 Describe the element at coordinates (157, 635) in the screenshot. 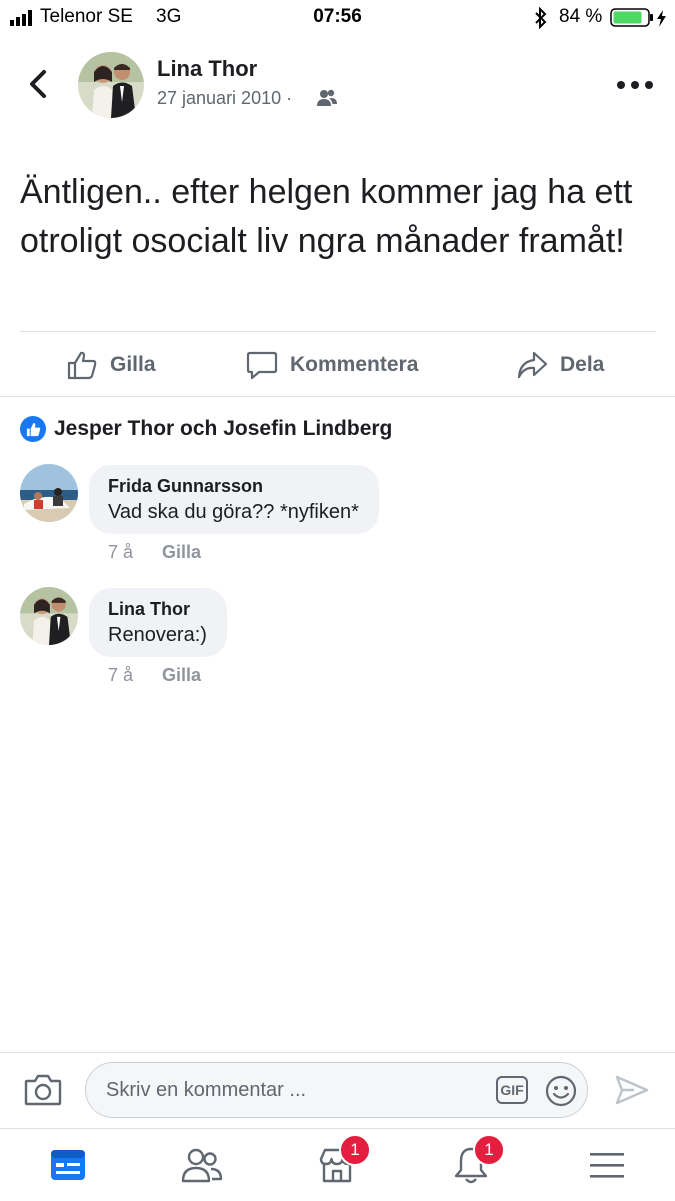

I see `comment-text: Renovera:)` at that location.